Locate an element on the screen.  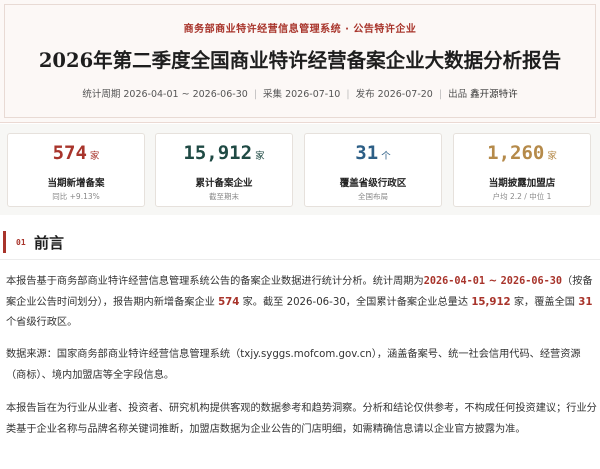
source-value: 鑫开源特许 is located at coordinates (494, 94).